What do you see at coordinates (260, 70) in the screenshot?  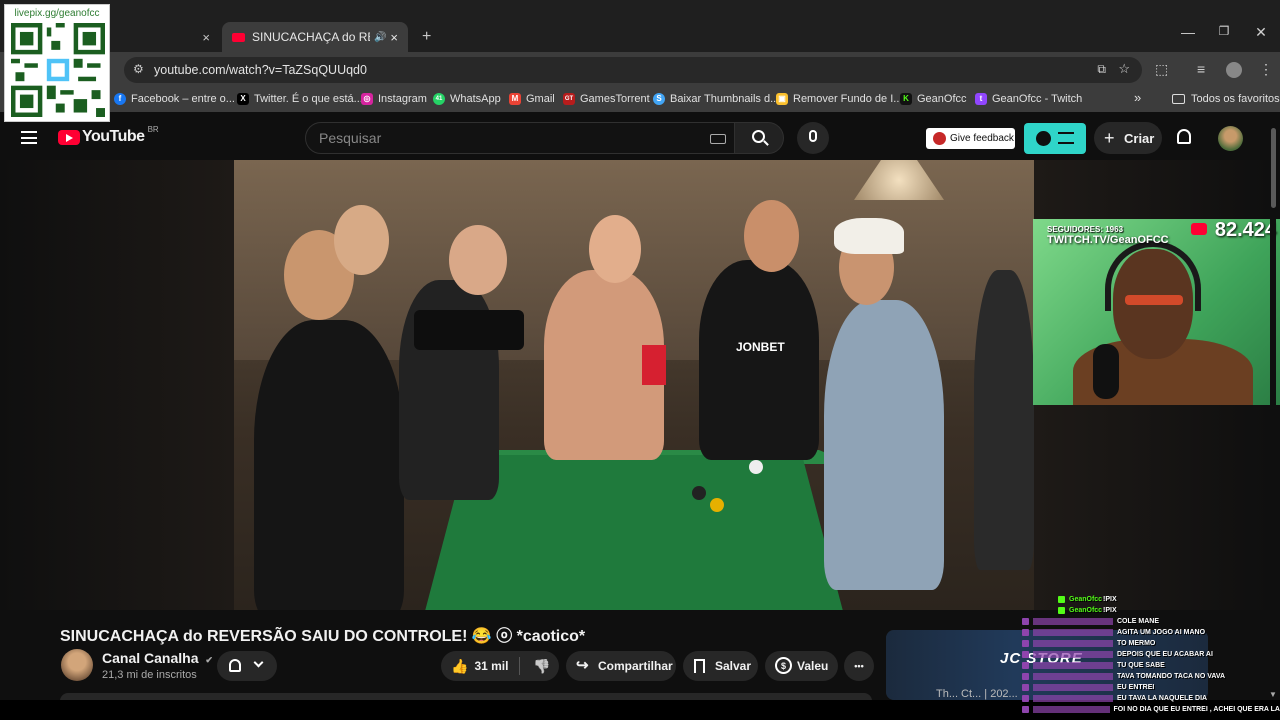 I see `url-text: youtube.com/watch?v=TaZSqQUUqd0` at bounding box center [260, 70].